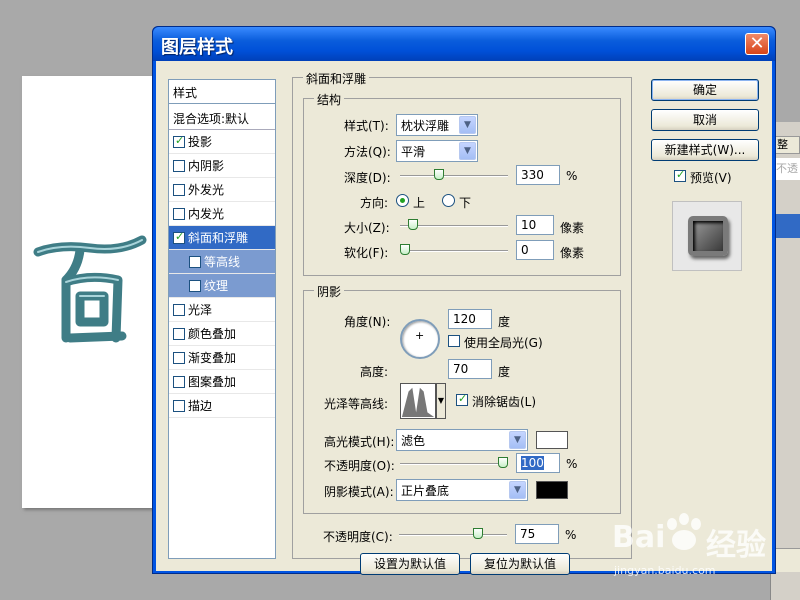 The height and width of the screenshot is (600, 800). I want to click on altitude-input: 70, so click(470, 369).